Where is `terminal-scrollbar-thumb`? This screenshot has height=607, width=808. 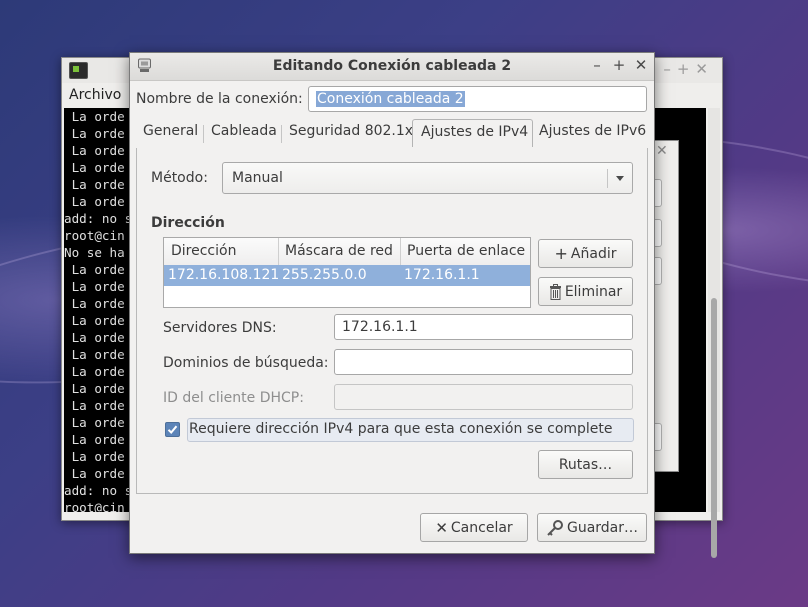 terminal-scrollbar-thumb is located at coordinates (714, 428).